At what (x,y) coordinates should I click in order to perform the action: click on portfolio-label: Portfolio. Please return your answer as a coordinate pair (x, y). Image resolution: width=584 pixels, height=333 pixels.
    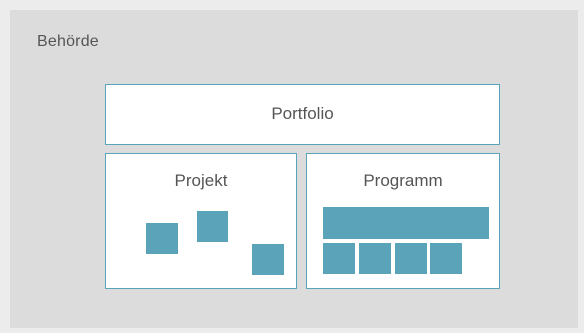
    Looking at the image, I should click on (302, 113).